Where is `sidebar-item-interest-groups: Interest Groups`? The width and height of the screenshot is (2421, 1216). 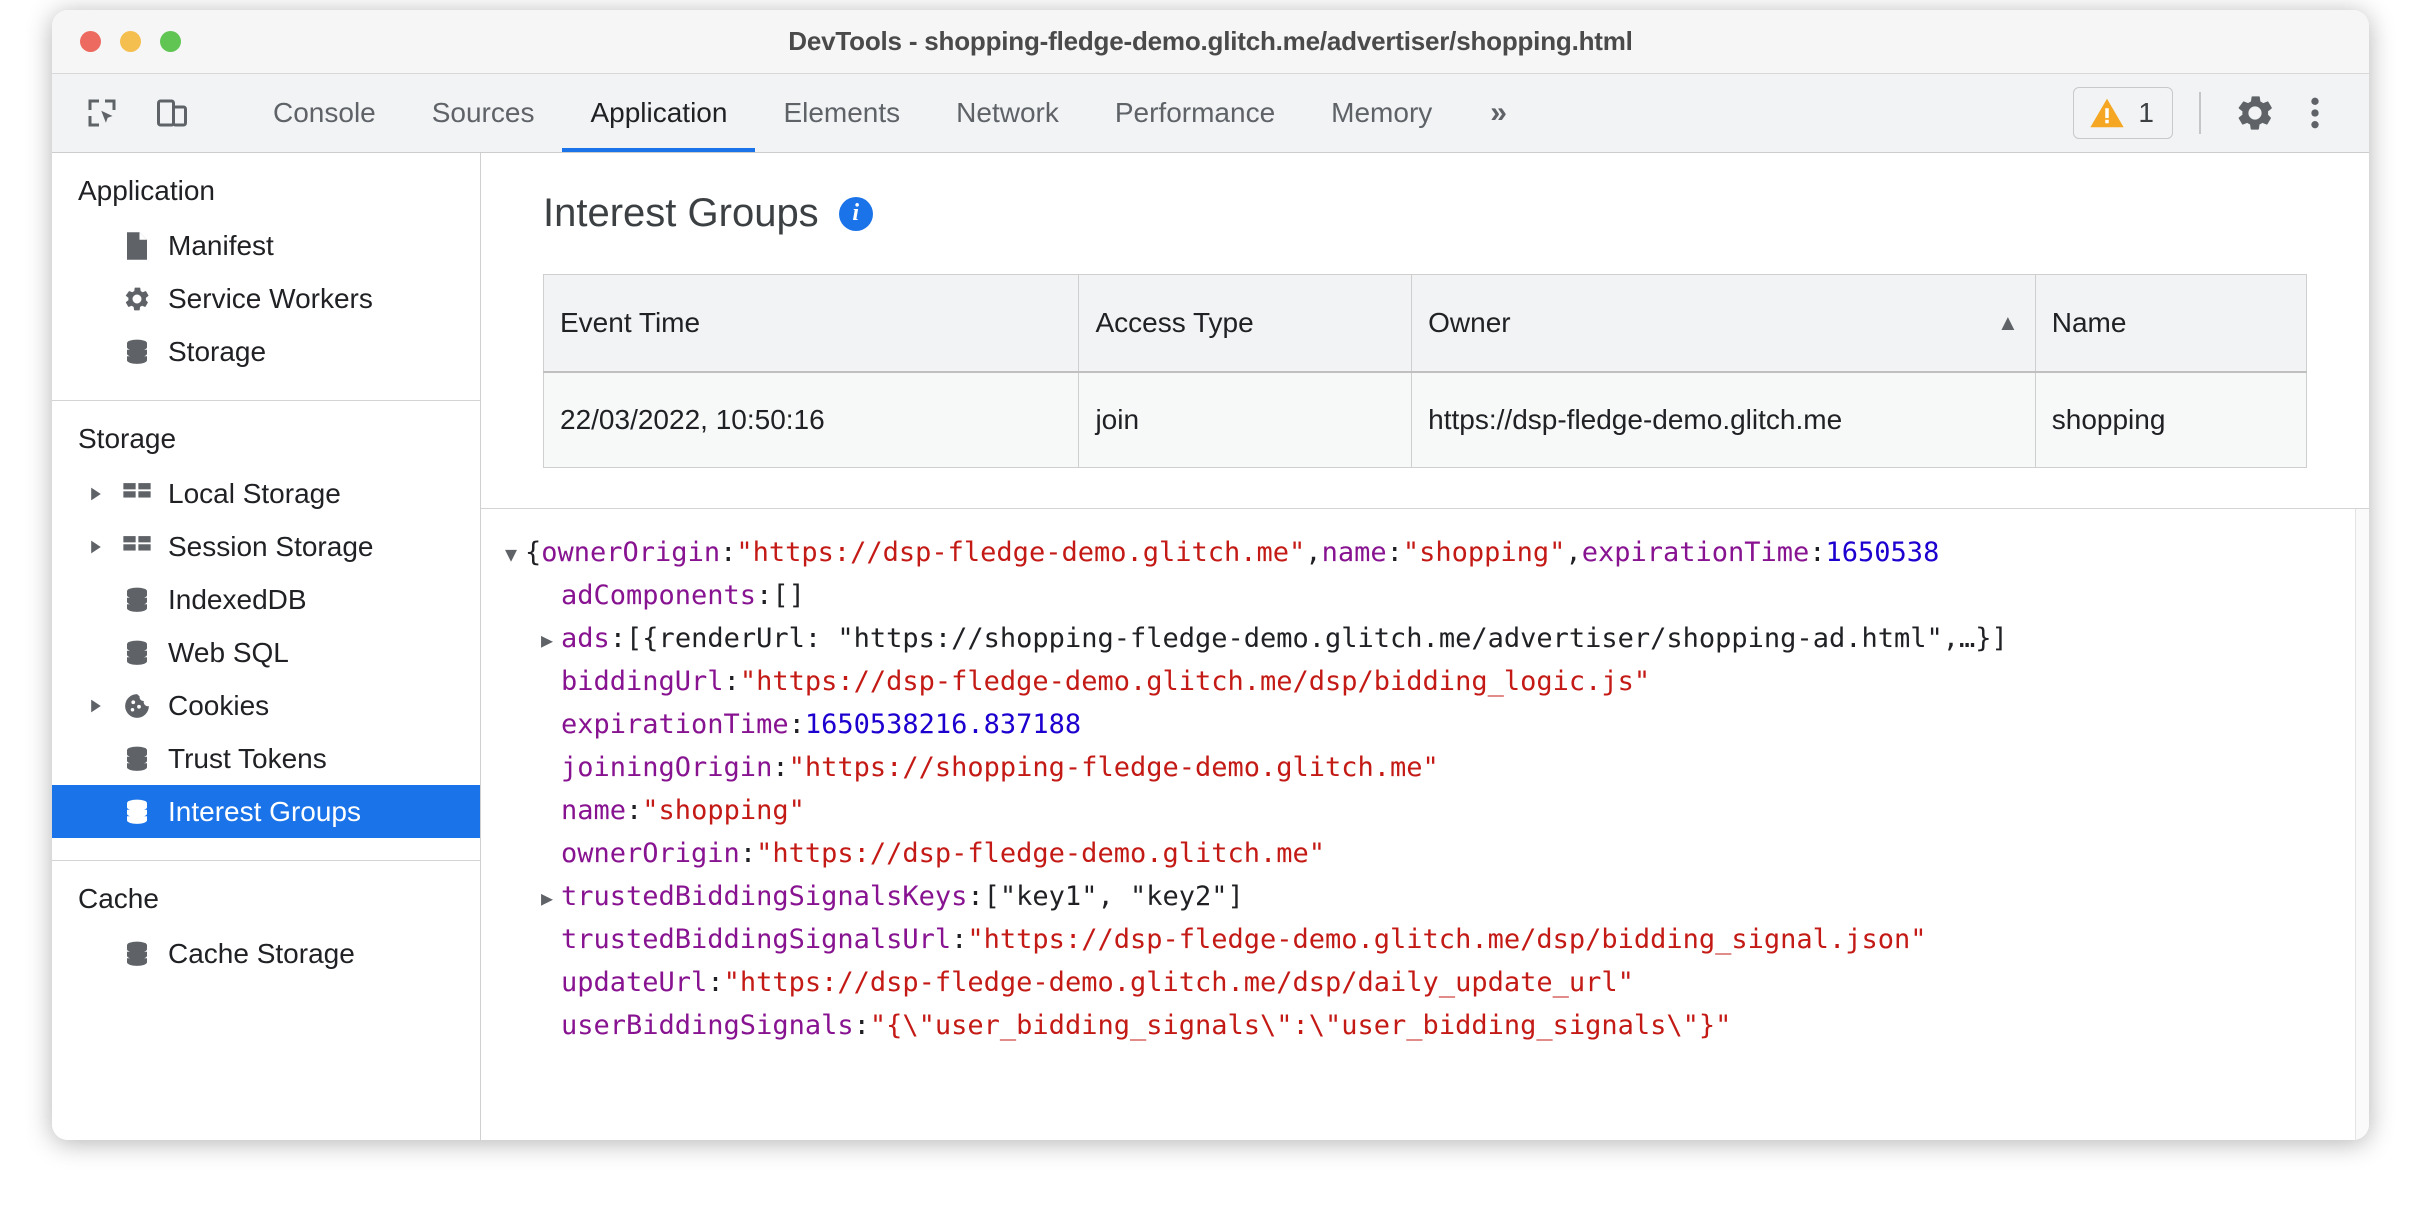 sidebar-item-interest-groups: Interest Groups is located at coordinates (266, 811).